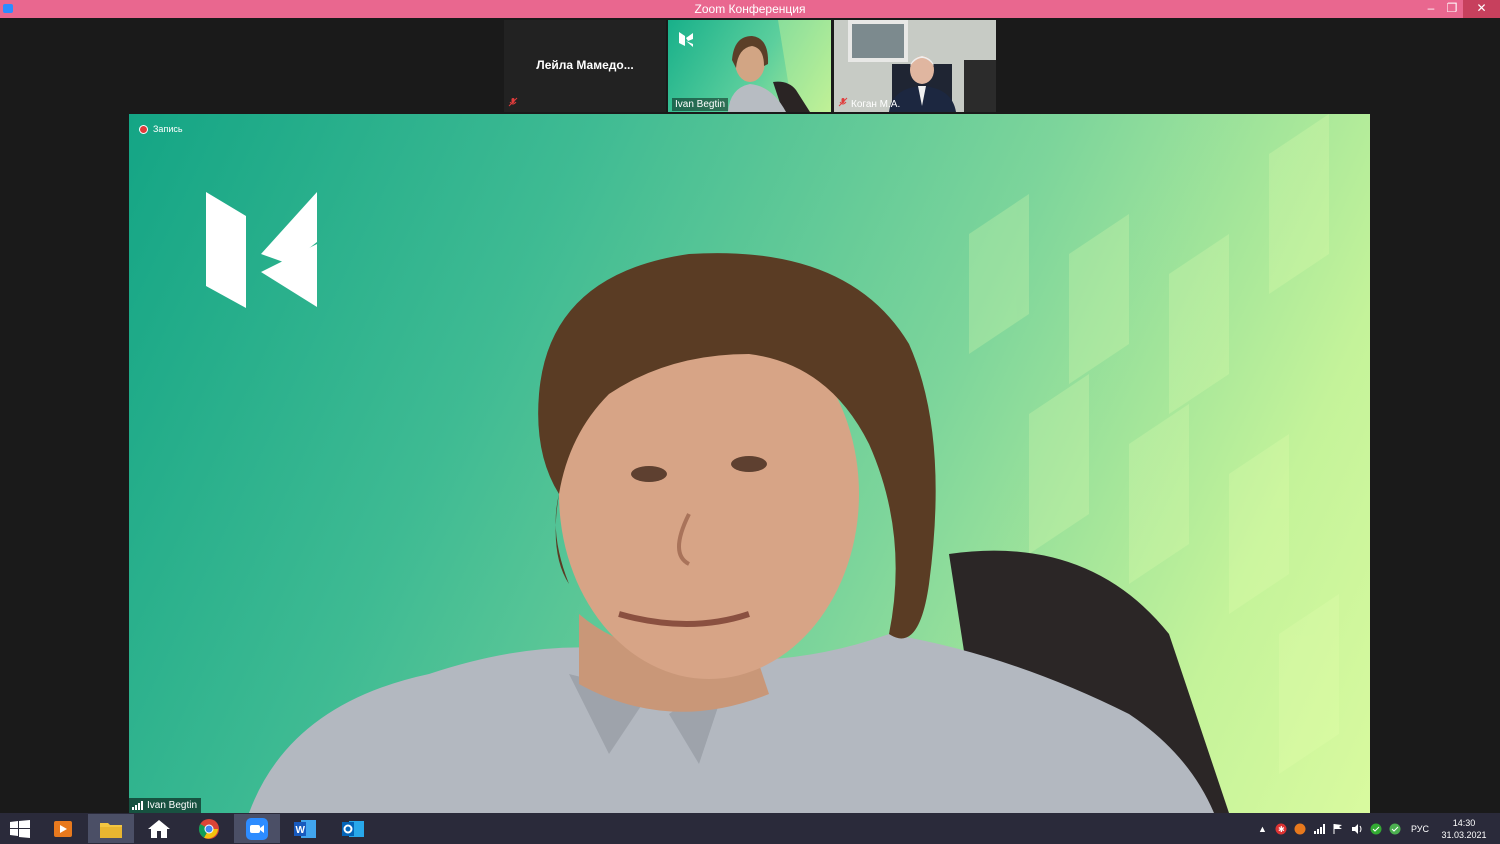  What do you see at coordinates (1464, 835) in the screenshot?
I see `clock-date: 31.03.2021` at bounding box center [1464, 835].